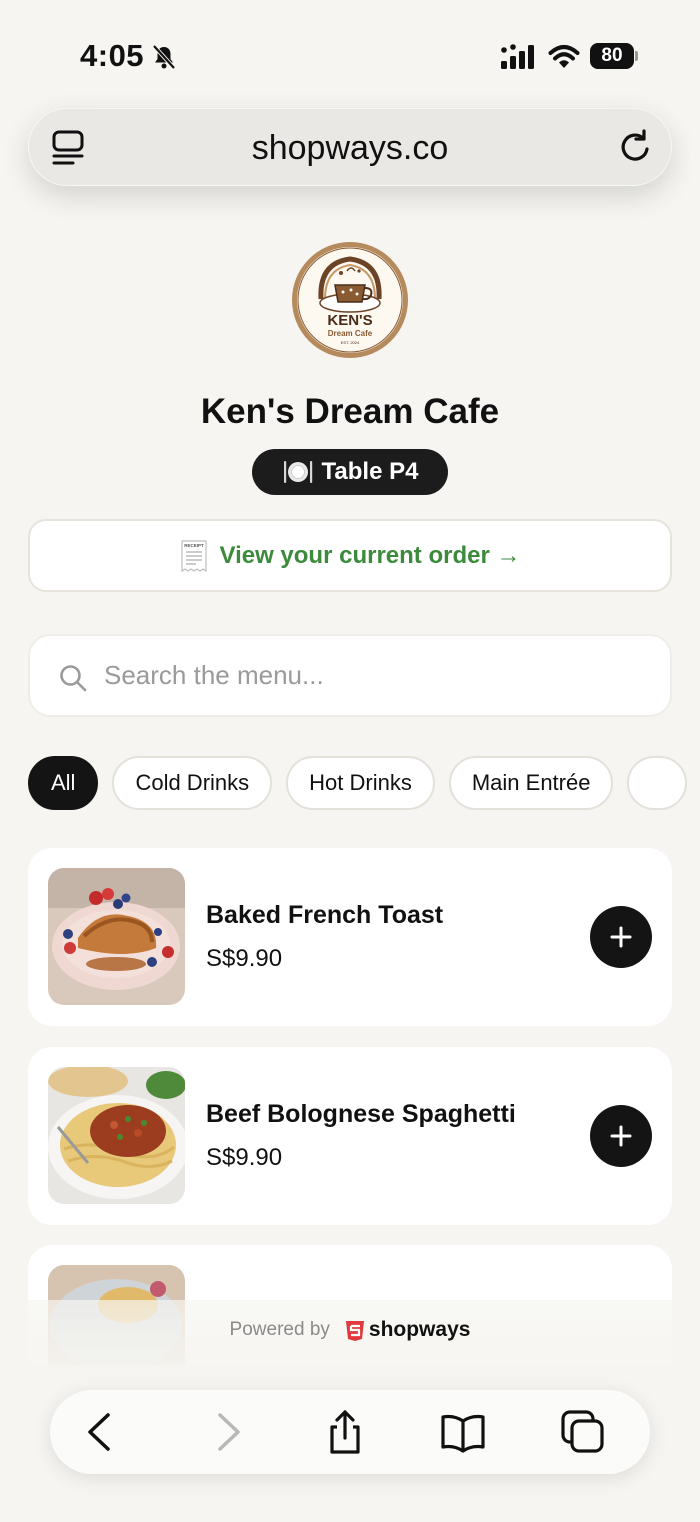 This screenshot has width=700, height=1522. What do you see at coordinates (350, 1136) in the screenshot?
I see `menu-item-card: Beef Bolognese Spaghetti S$9.90` at bounding box center [350, 1136].